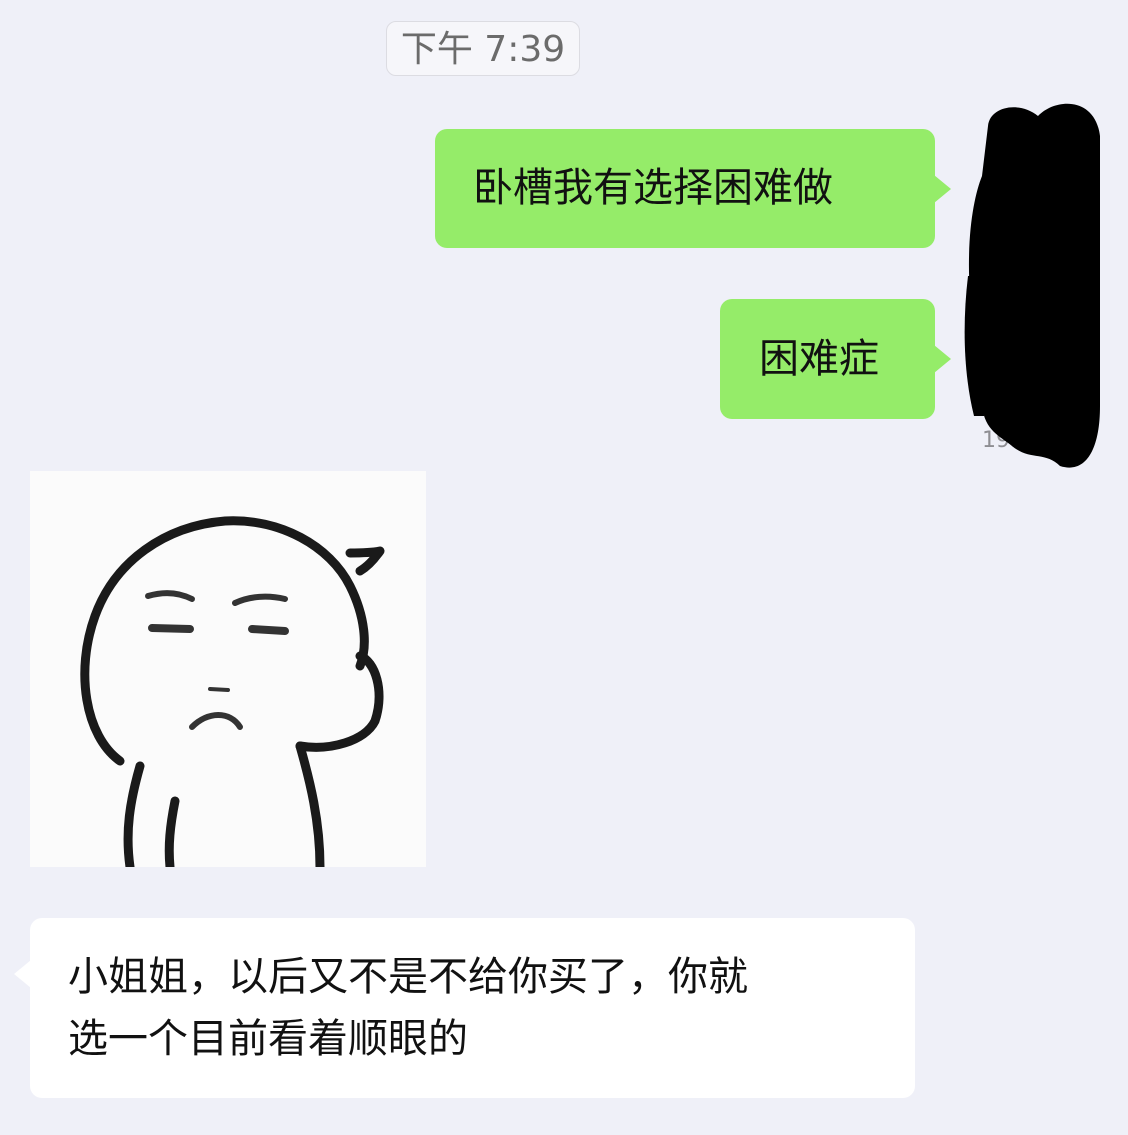 Image resolution: width=1128 pixels, height=1135 pixels. I want to click on outgoing-message-bubble: 困难症, so click(835, 359).